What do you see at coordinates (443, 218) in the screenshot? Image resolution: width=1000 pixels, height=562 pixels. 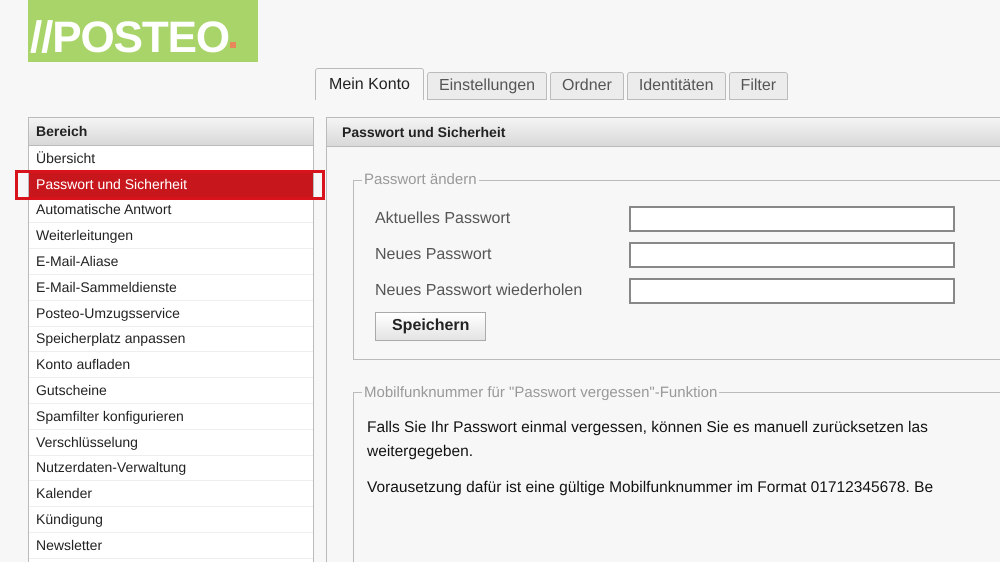 I see `field-label: Aktuelles Passwort` at bounding box center [443, 218].